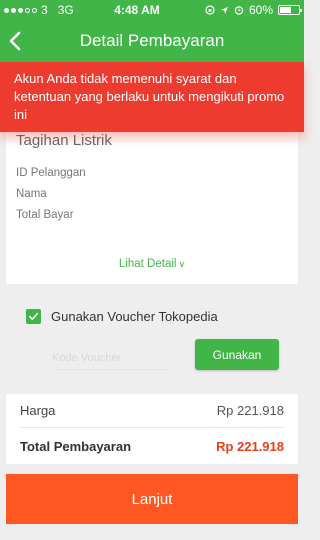 This screenshot has width=320, height=540. I want to click on price-value: Rp 221.918, so click(250, 410).